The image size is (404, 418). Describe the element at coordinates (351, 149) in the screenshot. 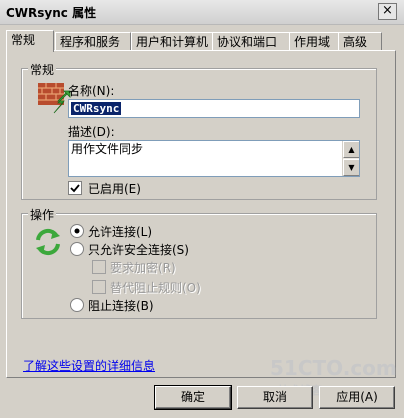

I see `scroll-up-icon: ▲` at that location.